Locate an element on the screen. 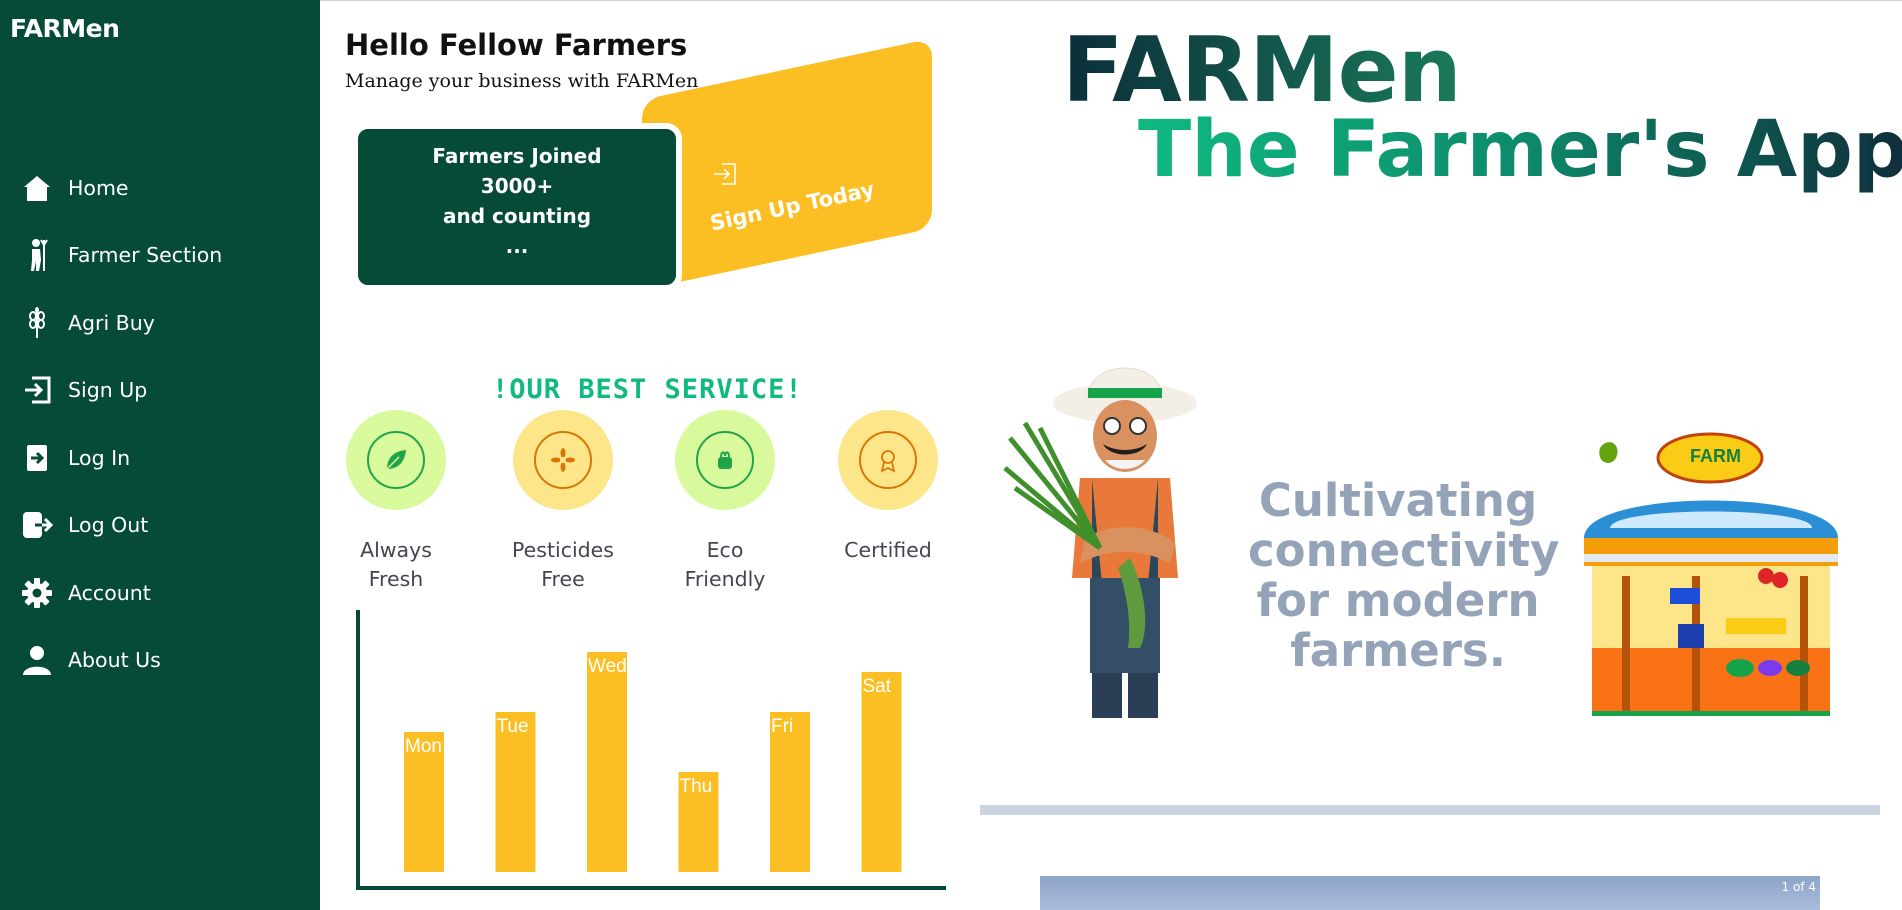  sidebar-item-label: About Us is located at coordinates (114, 660).